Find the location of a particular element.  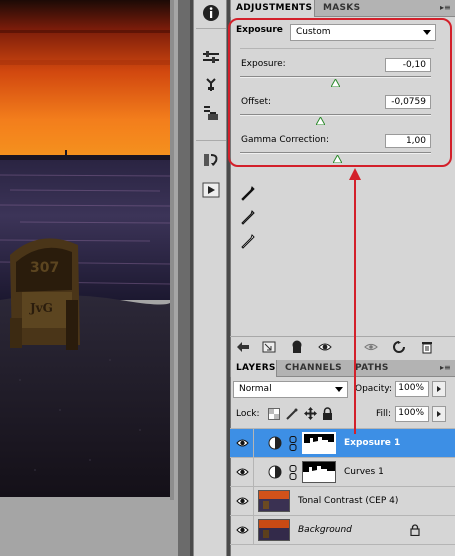

adjustments-footer is located at coordinates (342, 346).